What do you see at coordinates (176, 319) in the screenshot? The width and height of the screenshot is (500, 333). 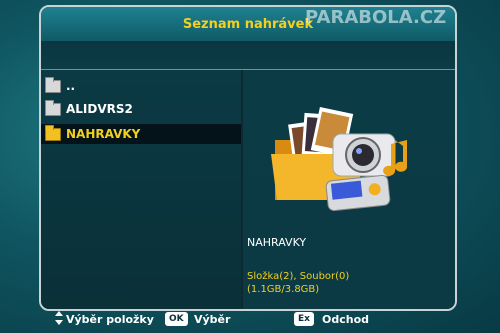 I see `ok-key-badge: OK` at bounding box center [176, 319].